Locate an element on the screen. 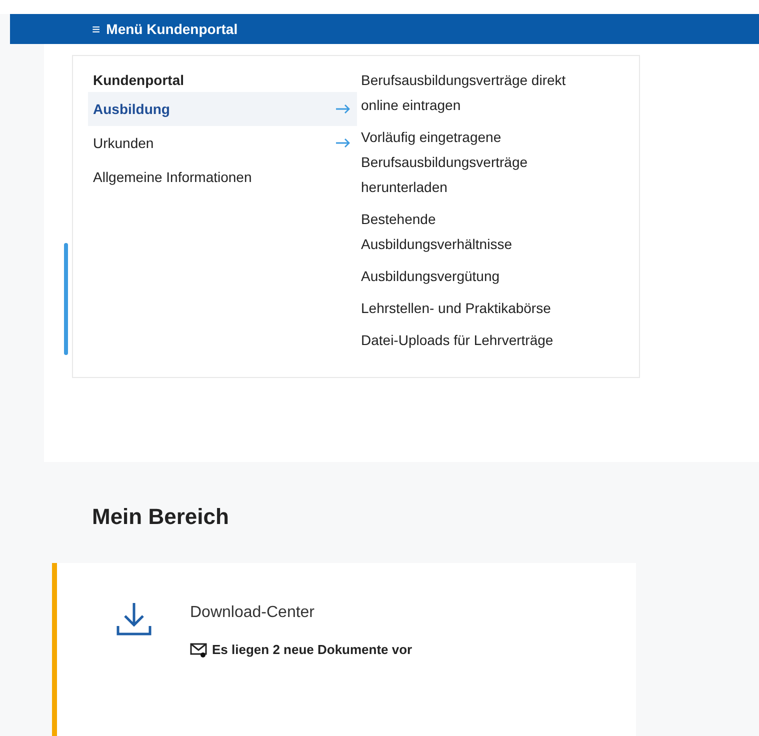 This screenshot has height=736, width=759. submenu-link: Datei-Uploads für Lehrverträge is located at coordinates (463, 340).